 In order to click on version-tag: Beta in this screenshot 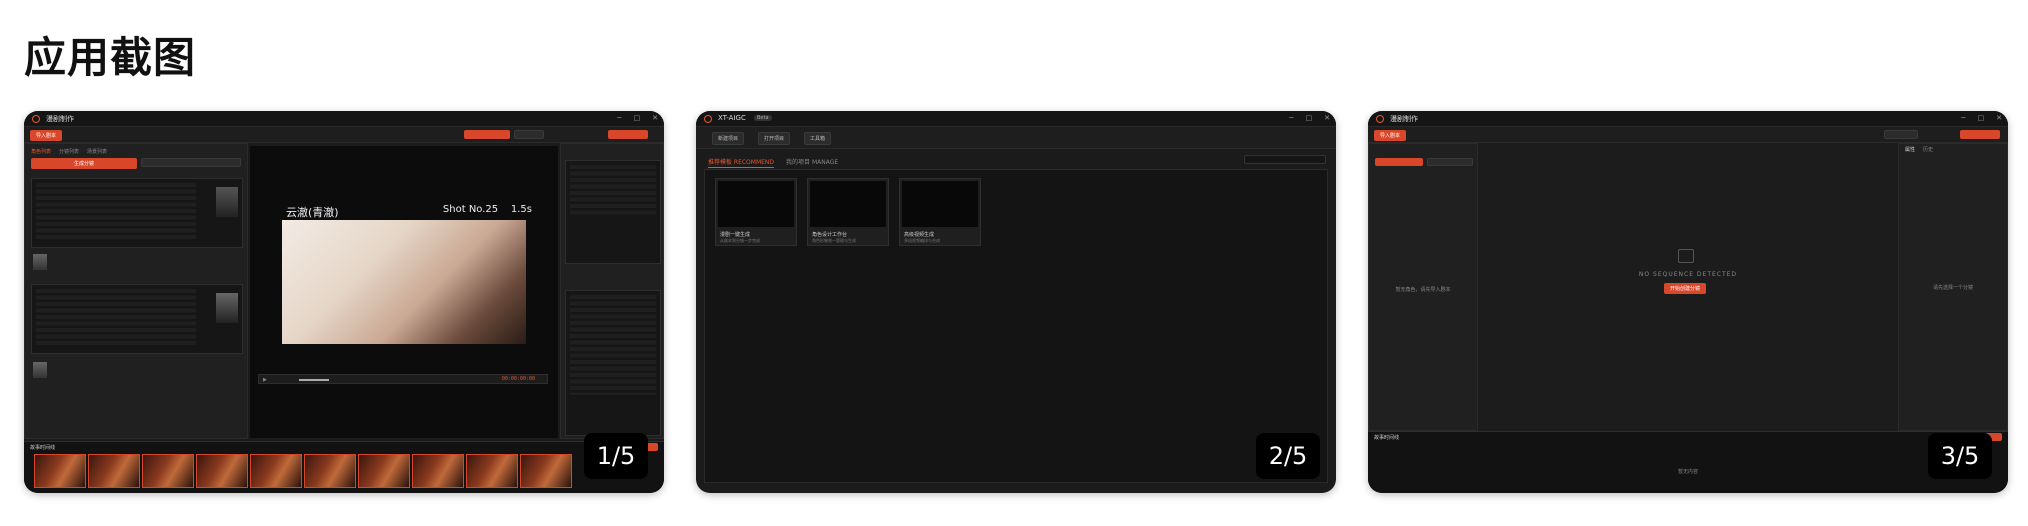, I will do `click(763, 118)`.